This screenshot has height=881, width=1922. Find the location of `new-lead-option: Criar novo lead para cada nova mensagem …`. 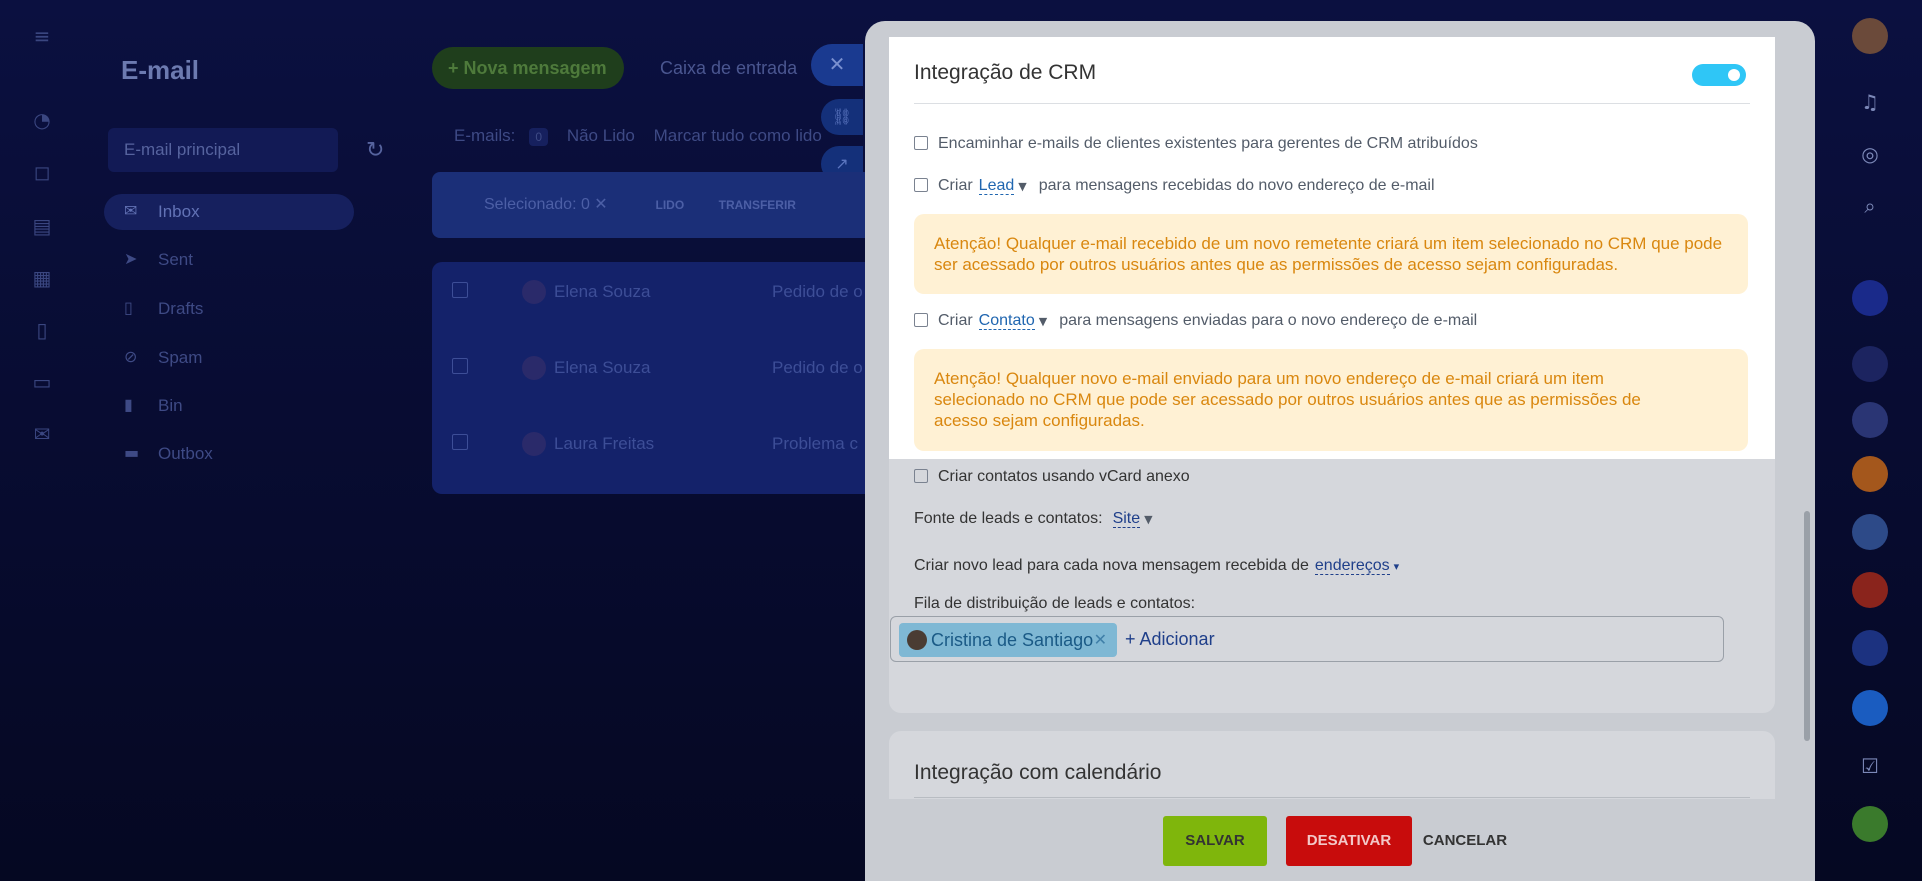

new-lead-option: Criar novo lead para cada nova mensagem … is located at coordinates (1162, 566).